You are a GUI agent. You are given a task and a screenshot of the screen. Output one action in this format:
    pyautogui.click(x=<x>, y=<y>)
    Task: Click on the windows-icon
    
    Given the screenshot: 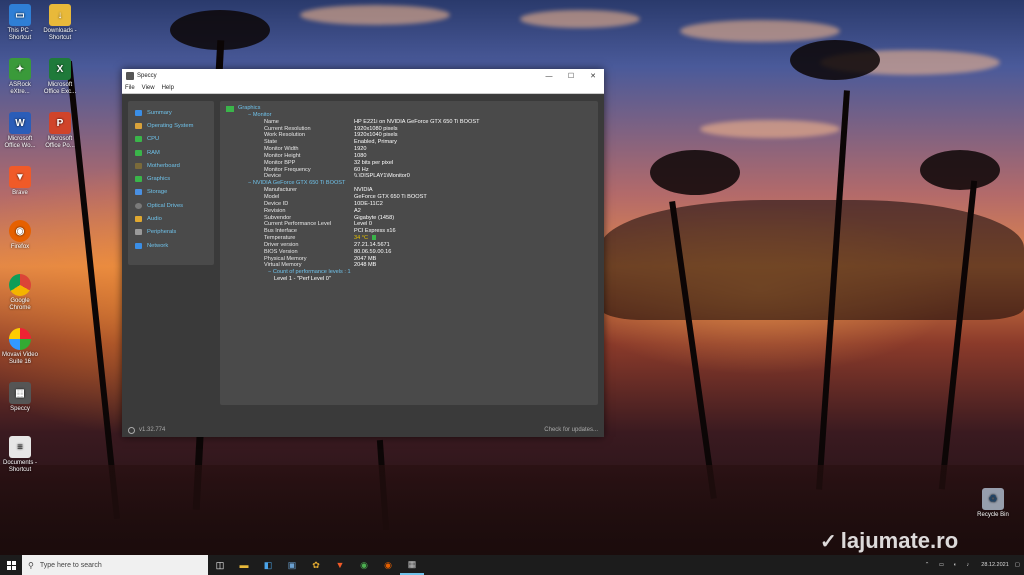 What is the action you would take?
    pyautogui.click(x=138, y=125)
    